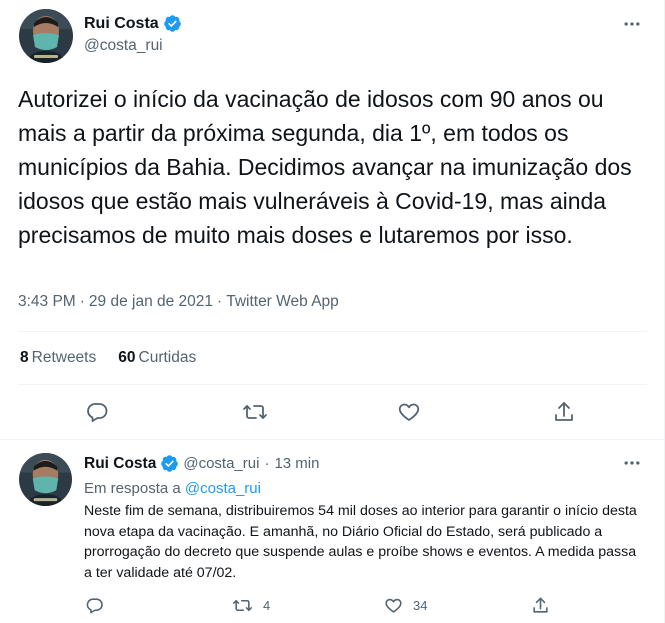 Image resolution: width=665 pixels, height=623 pixels. Describe the element at coordinates (24, 357) in the screenshot. I see `retweets-count: 8` at that location.